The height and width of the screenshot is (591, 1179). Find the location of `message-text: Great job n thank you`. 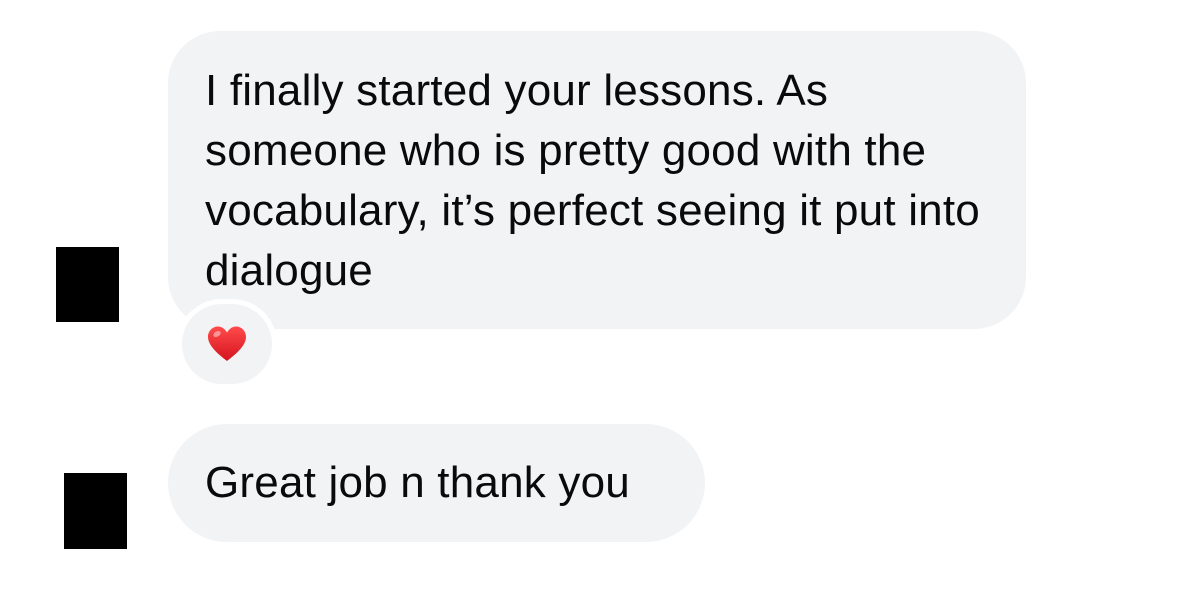

message-text: Great job n thank you is located at coordinates (417, 482).